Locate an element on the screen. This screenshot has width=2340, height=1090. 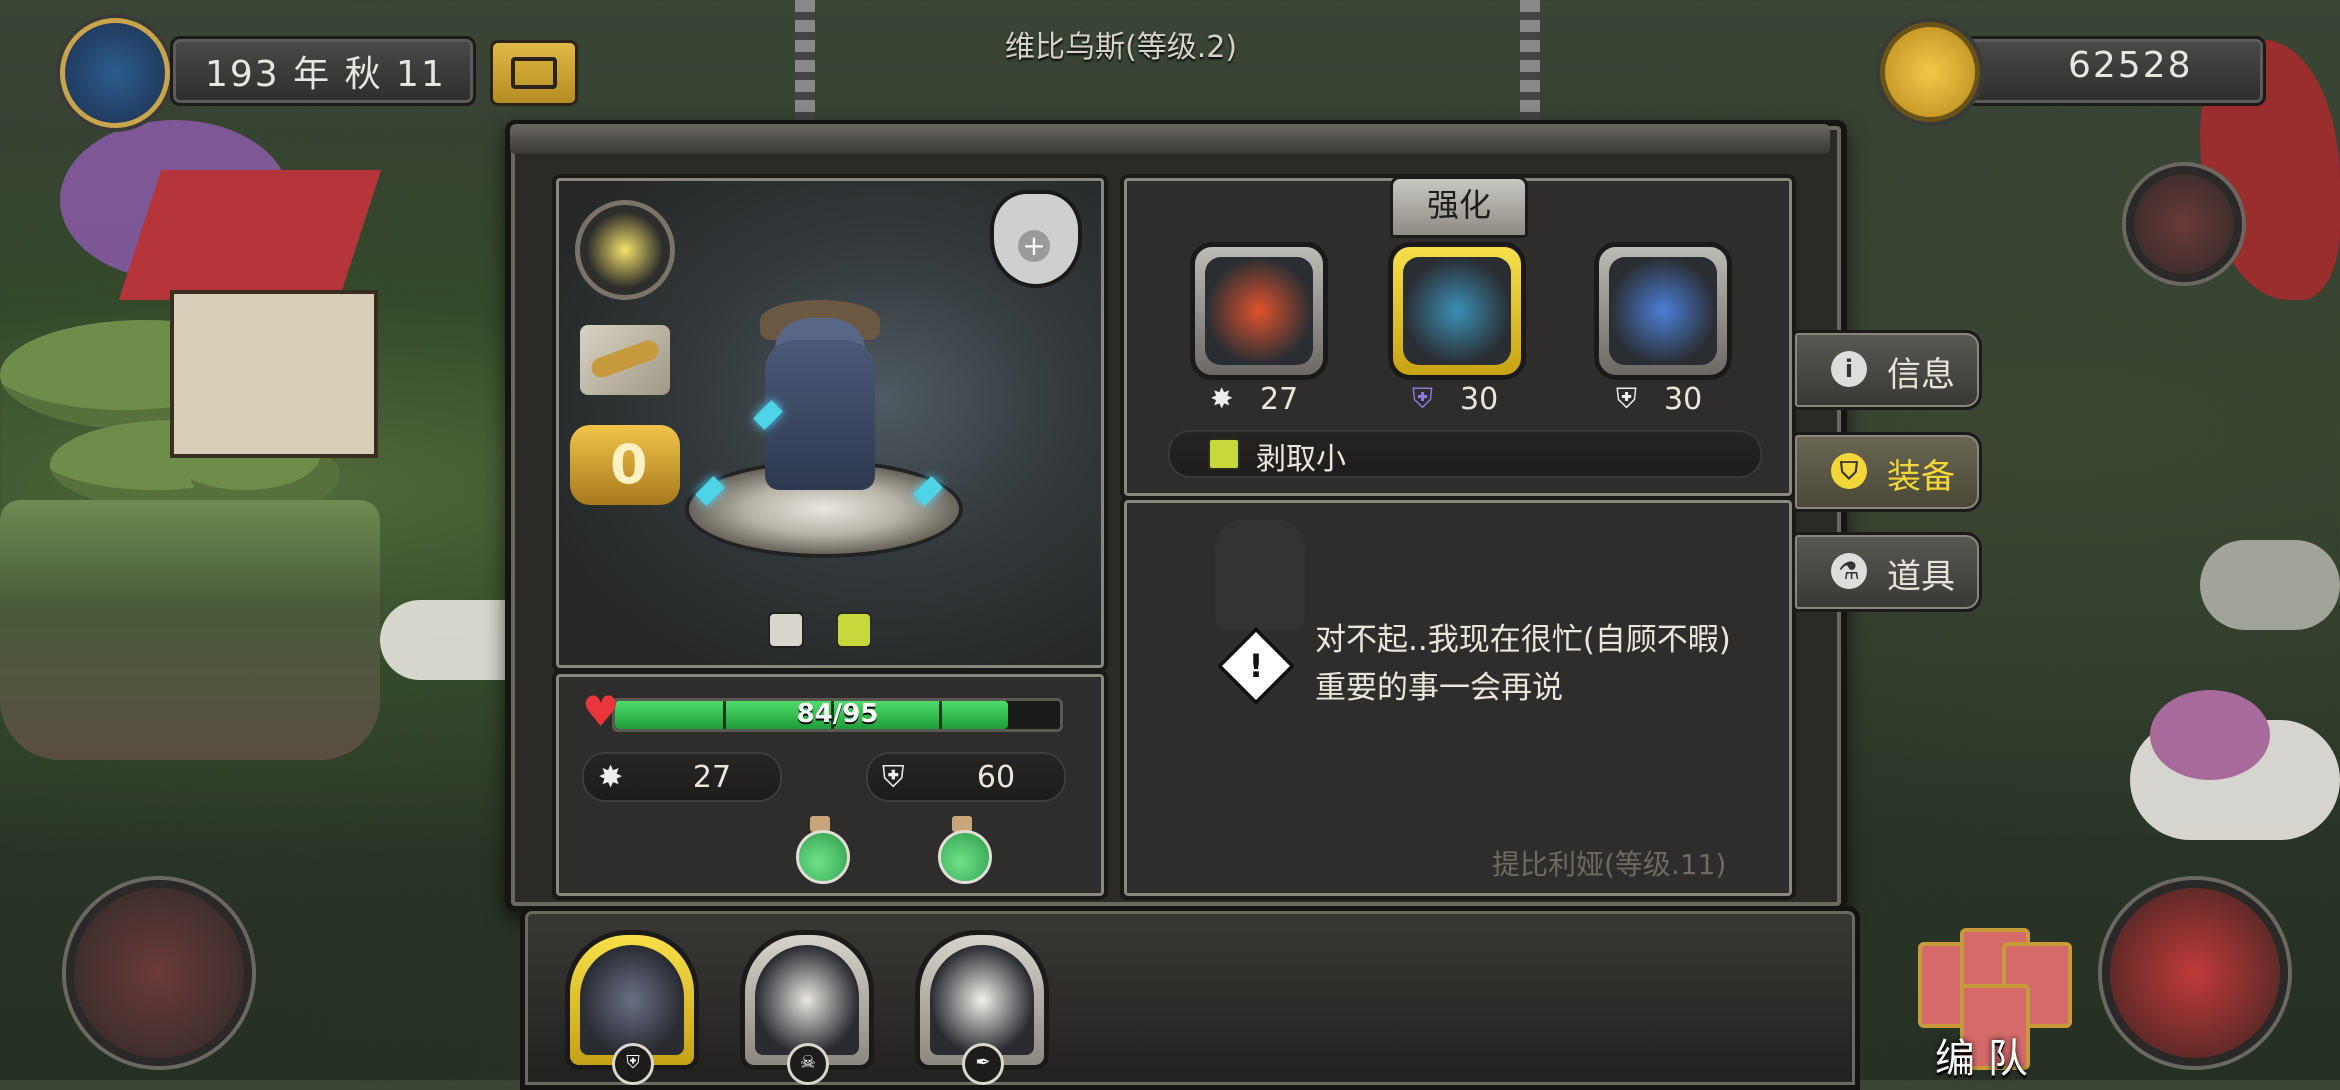
polar-bear-face is located at coordinates (982, 1000).